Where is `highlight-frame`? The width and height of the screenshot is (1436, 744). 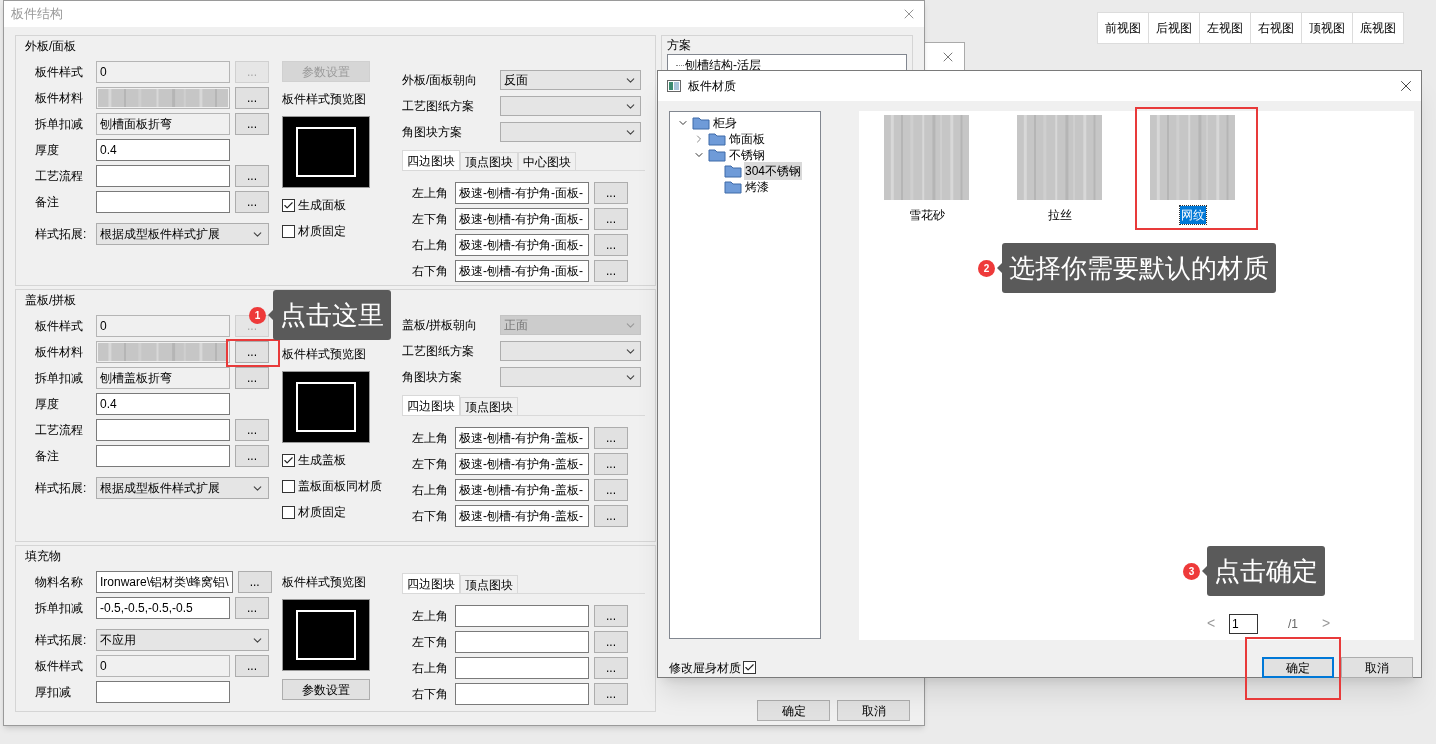 highlight-frame is located at coordinates (253, 353).